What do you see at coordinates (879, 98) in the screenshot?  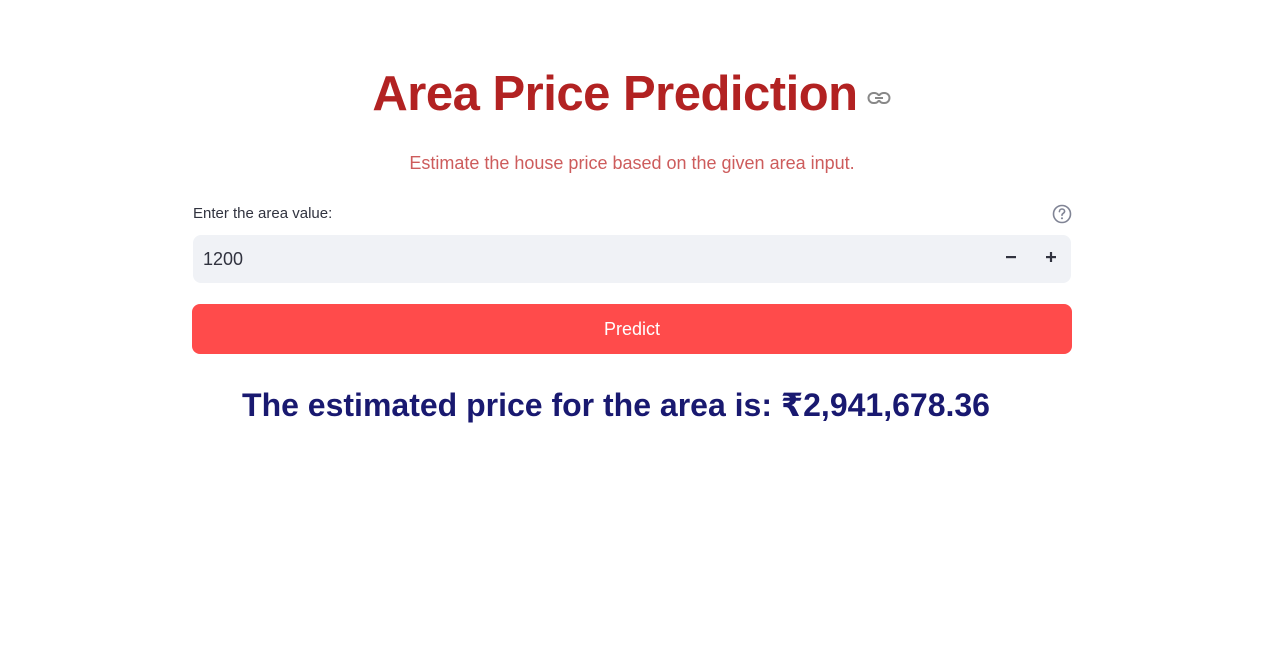 I see `link-icon` at bounding box center [879, 98].